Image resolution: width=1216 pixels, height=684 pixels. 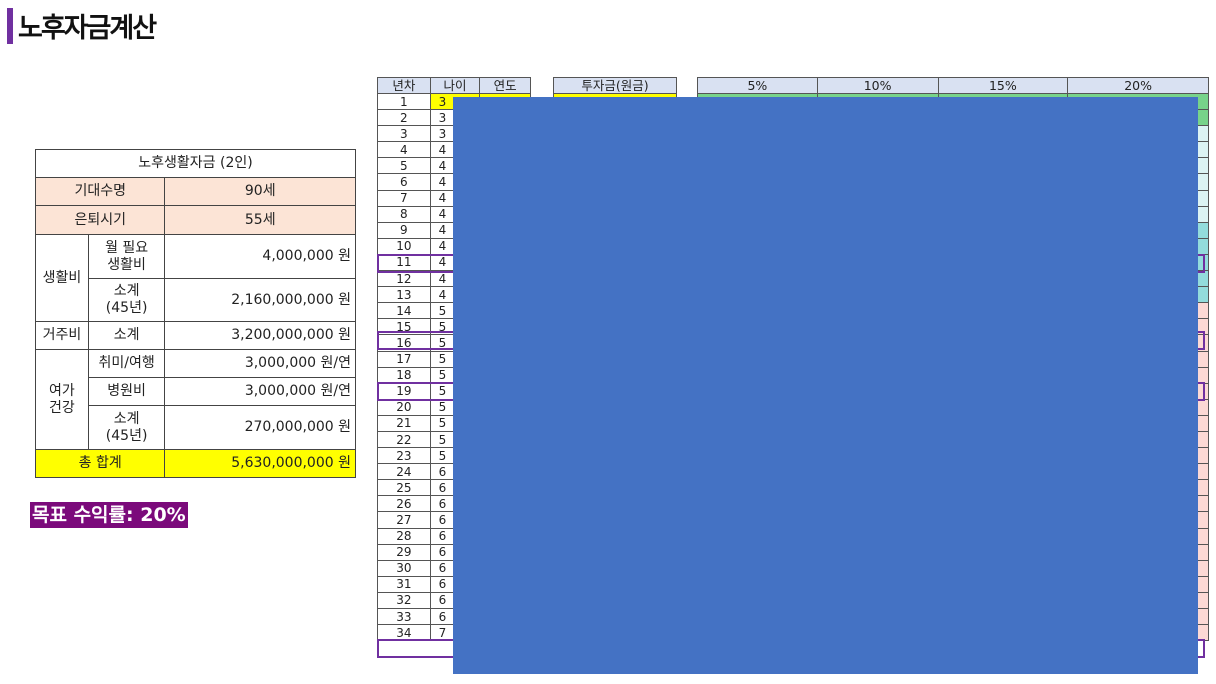 What do you see at coordinates (404, 101) in the screenshot?
I see `year-no-cell: 1` at bounding box center [404, 101].